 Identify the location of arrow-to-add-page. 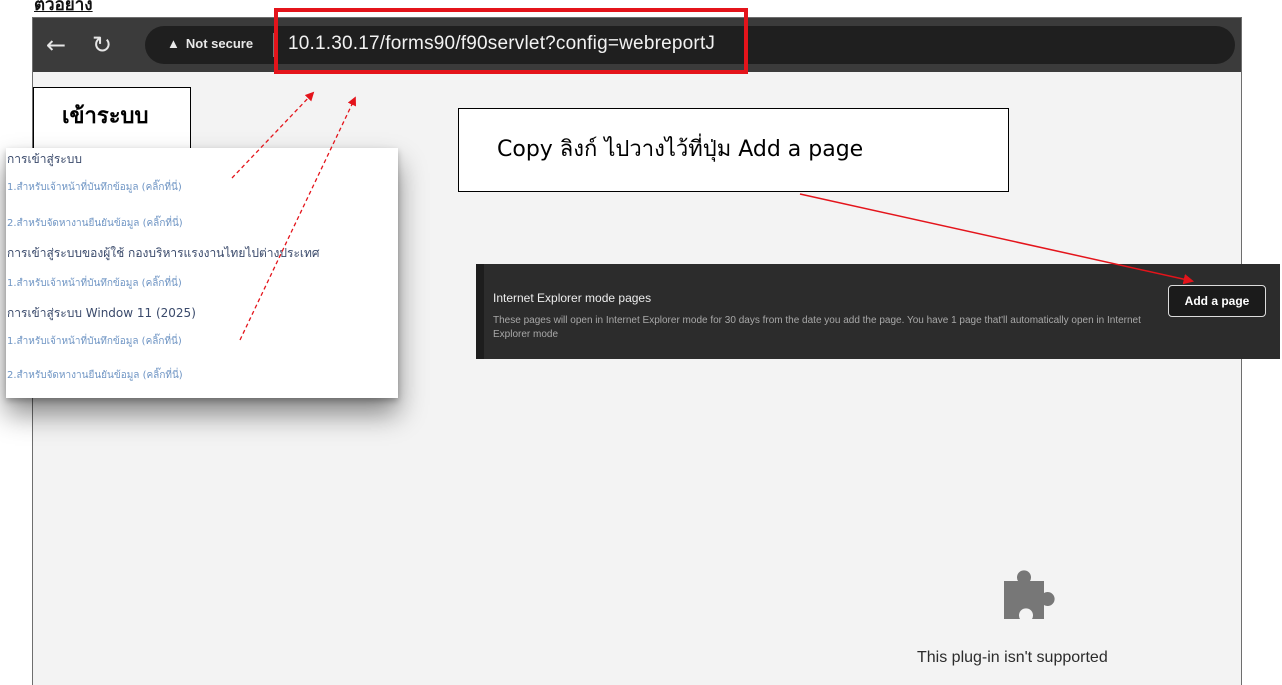
(997, 239).